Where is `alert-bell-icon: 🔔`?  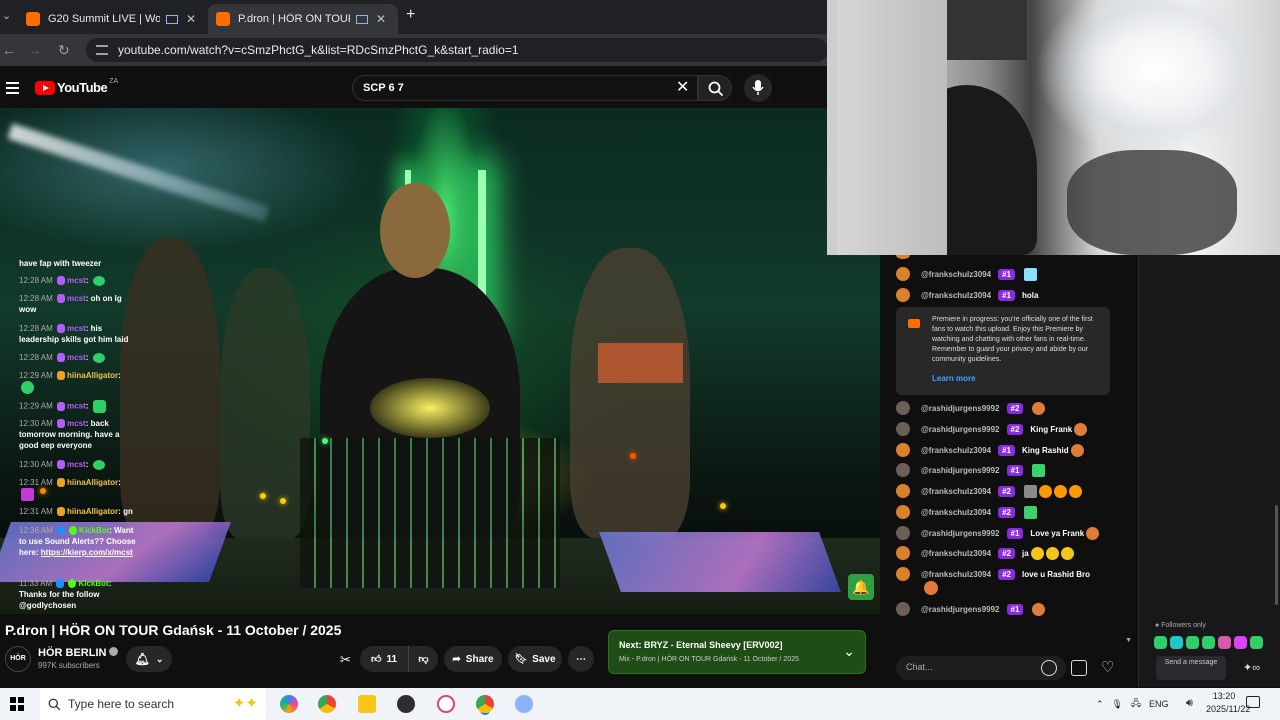
alert-bell-icon: 🔔 is located at coordinates (861, 587).